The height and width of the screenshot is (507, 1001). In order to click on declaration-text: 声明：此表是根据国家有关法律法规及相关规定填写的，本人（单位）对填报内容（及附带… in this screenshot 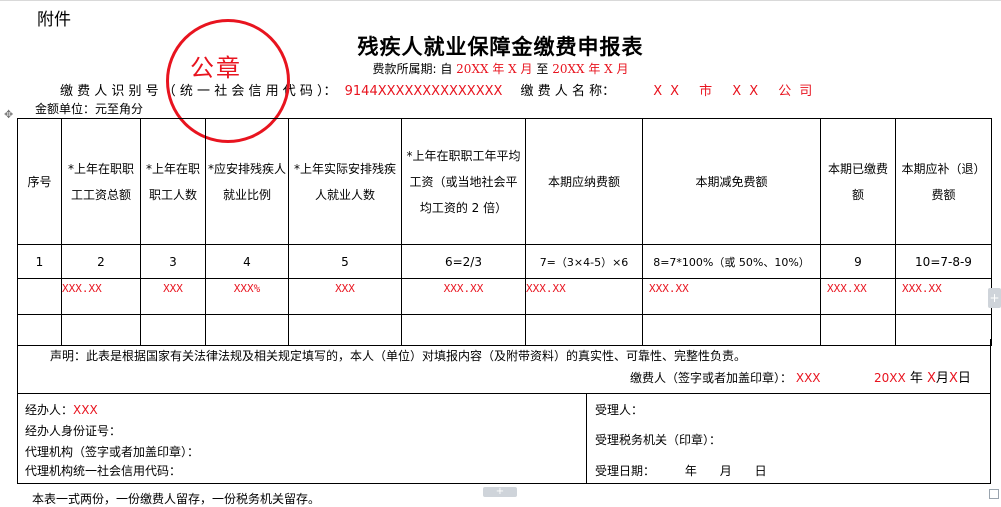, I will do `click(398, 356)`.